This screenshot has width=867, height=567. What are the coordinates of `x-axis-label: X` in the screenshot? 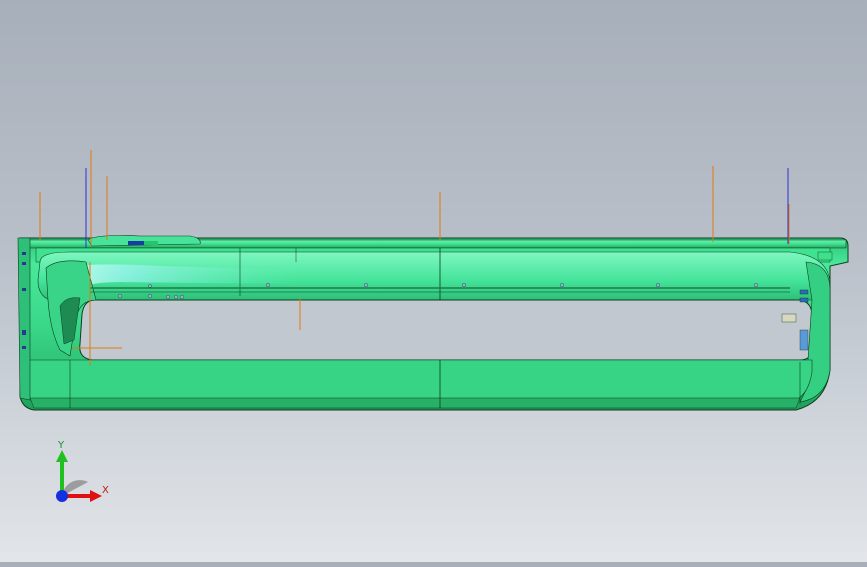 It's located at (105, 490).